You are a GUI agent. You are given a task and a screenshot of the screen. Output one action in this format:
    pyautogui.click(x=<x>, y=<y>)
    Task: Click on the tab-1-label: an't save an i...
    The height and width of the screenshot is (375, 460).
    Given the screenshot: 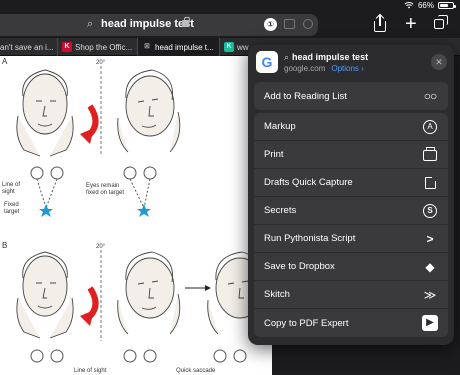 What is the action you would take?
    pyautogui.click(x=27, y=47)
    